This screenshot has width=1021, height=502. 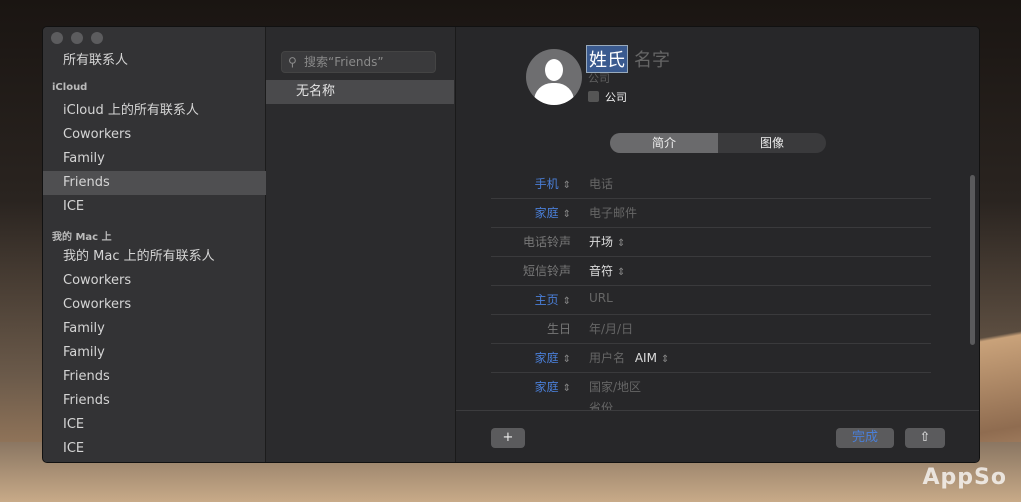 What do you see at coordinates (711, 271) in the screenshot?
I see `field-row: 短信铃声 音符 ⇕` at bounding box center [711, 271].